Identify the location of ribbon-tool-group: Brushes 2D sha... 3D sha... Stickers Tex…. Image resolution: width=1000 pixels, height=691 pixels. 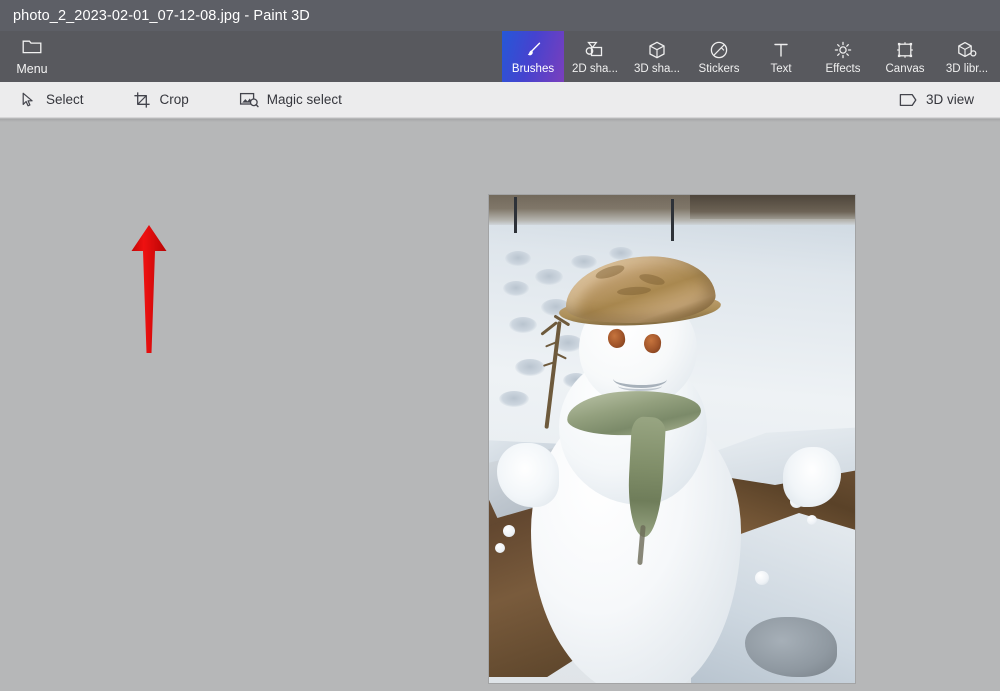
(751, 56).